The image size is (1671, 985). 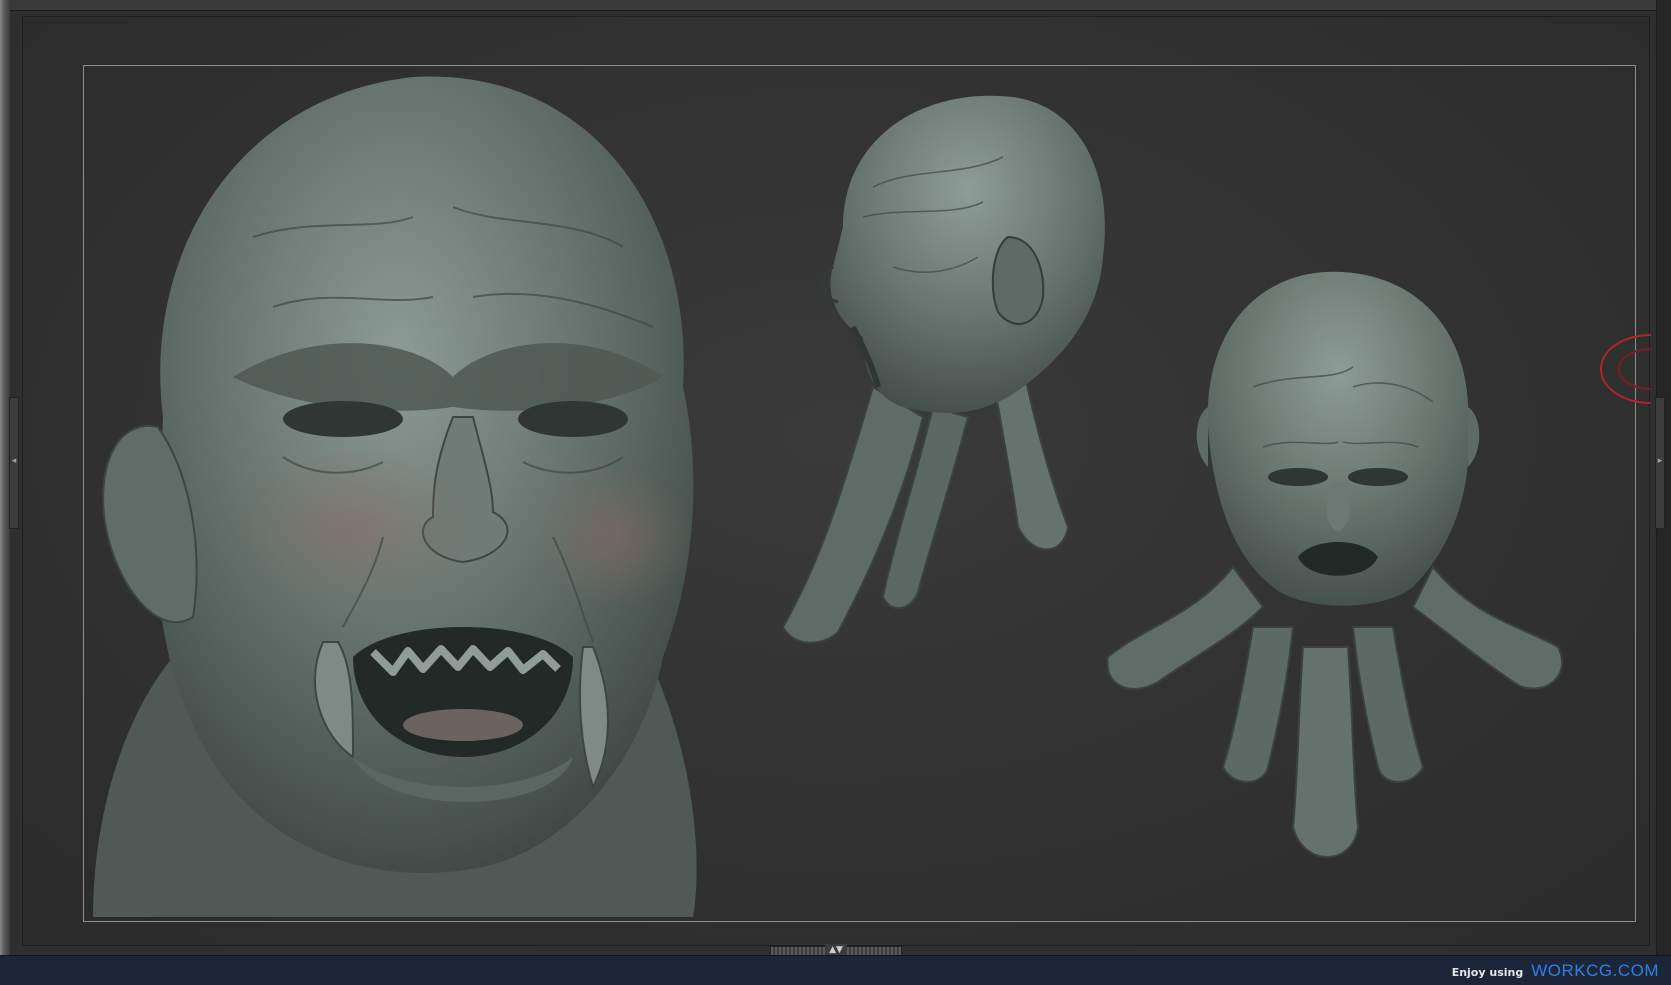 I want to click on footer-brand-link: WORKCG.COM, so click(x=1595, y=971).